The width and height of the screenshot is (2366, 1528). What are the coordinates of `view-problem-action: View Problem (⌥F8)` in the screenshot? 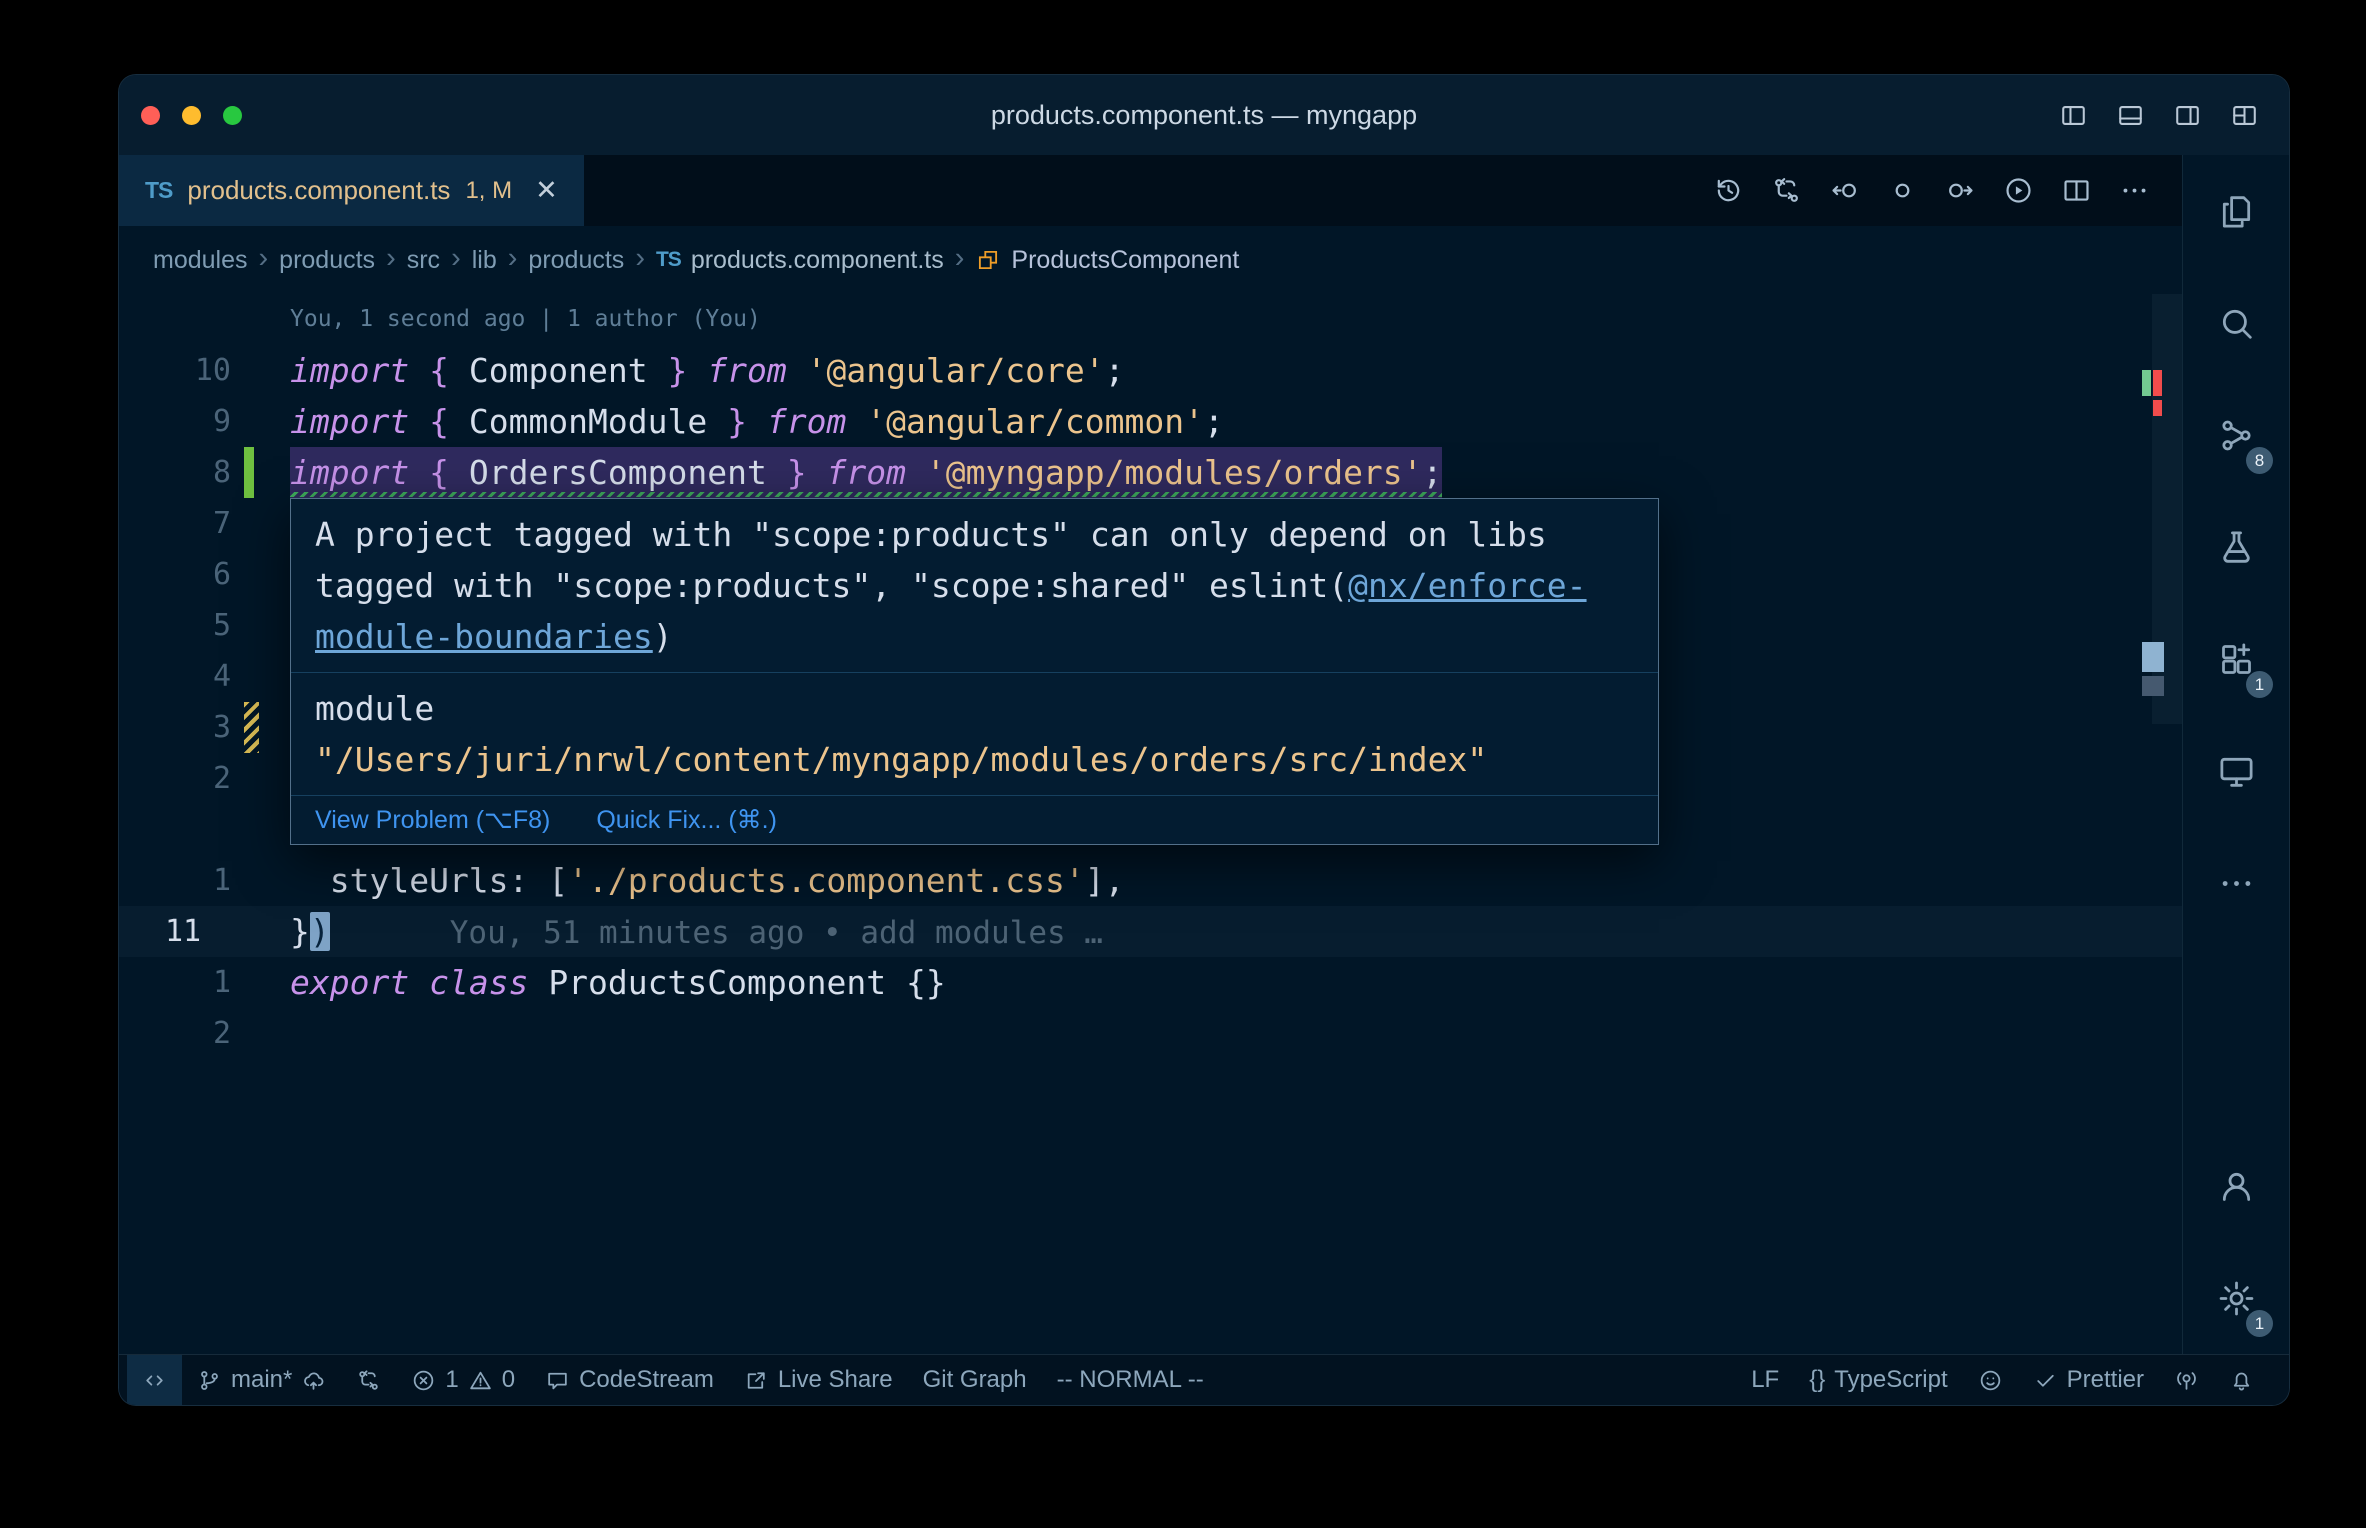 It's located at (432, 820).